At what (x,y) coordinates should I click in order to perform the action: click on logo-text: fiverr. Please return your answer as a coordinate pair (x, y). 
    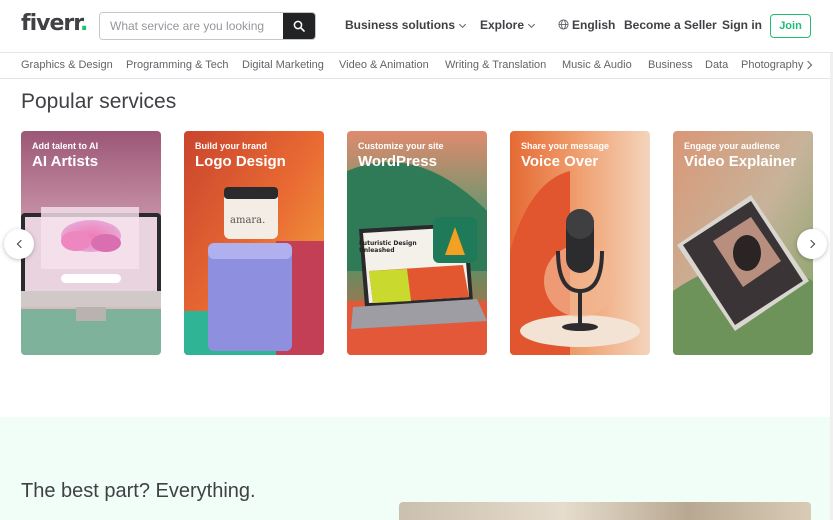
    Looking at the image, I should click on (51, 23).